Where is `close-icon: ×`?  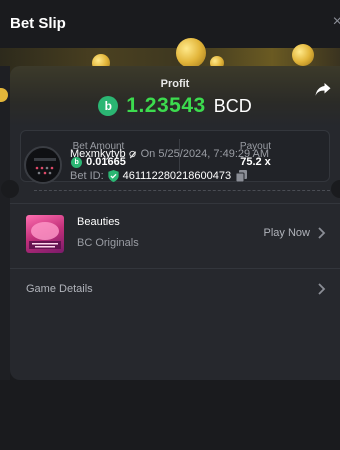
close-icon: × is located at coordinates (336, 22).